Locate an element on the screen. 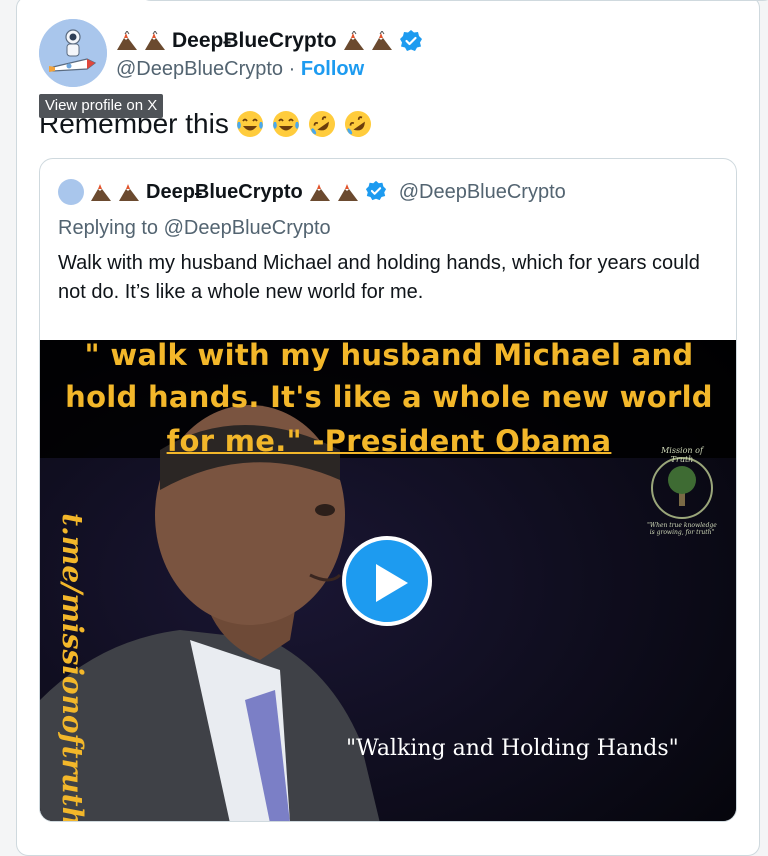 This screenshot has height=856, width=768. channel-watermark: t.me/missionoftruth is located at coordinates (72, 667).